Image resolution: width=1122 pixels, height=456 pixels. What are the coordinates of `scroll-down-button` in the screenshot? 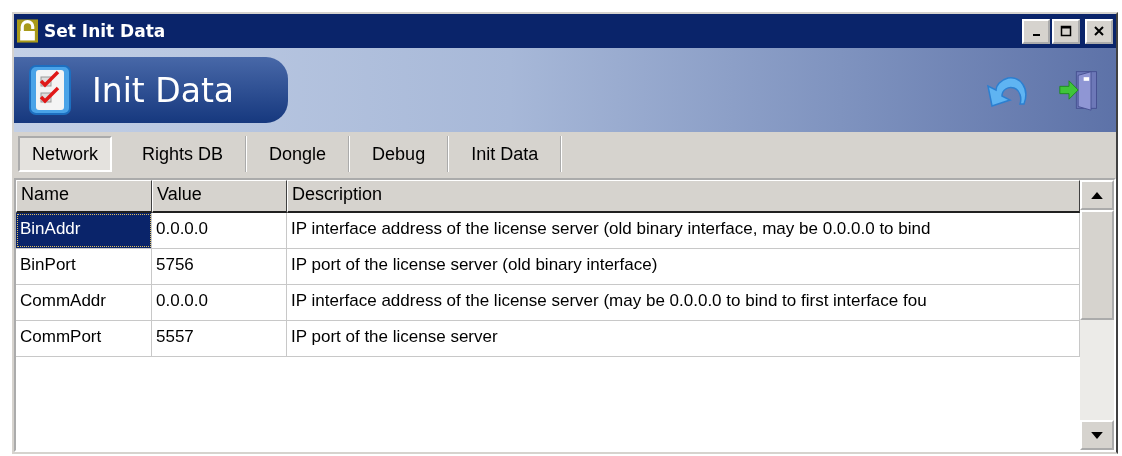 It's located at (1097, 435).